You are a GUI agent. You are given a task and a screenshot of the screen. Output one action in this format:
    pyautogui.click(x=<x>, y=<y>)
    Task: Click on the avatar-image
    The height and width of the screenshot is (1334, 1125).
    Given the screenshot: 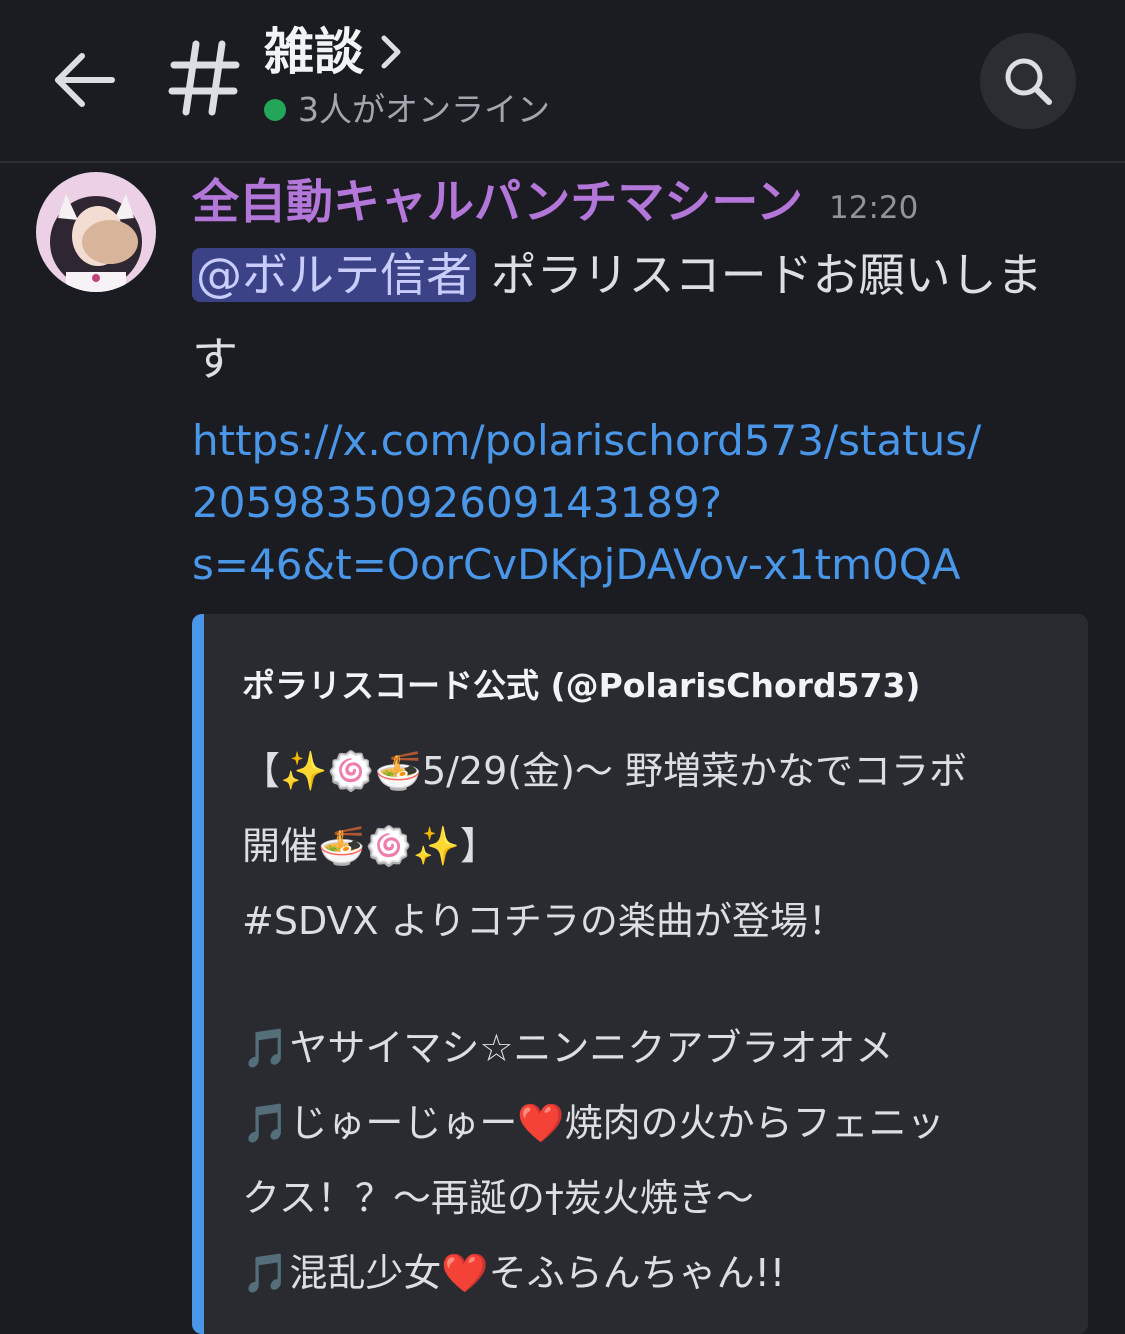 What is the action you would take?
    pyautogui.click(x=96, y=232)
    